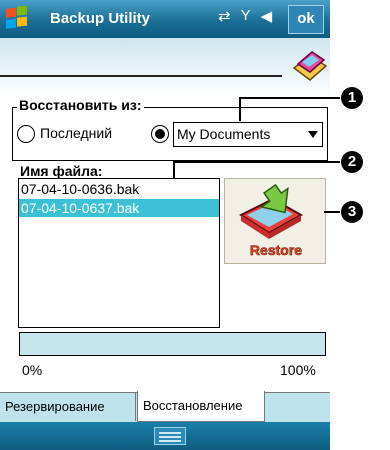 This screenshot has height=450, width=390. Describe the element at coordinates (256, 155) in the screenshot. I see `callout-lines` at that location.